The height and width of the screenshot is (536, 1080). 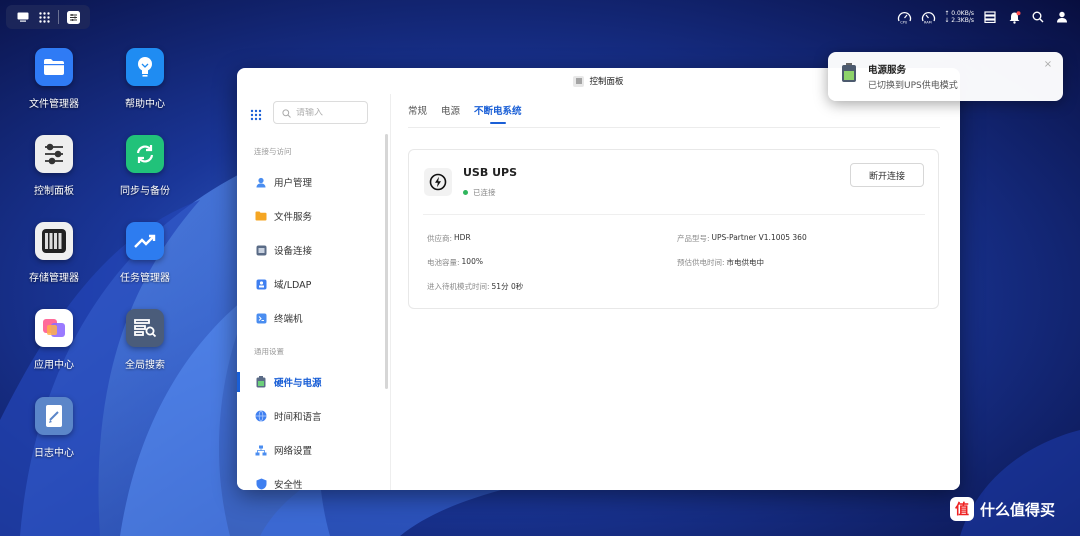 I want to click on tab-bar: 常规 电源 不断电系统, so click(x=465, y=110).